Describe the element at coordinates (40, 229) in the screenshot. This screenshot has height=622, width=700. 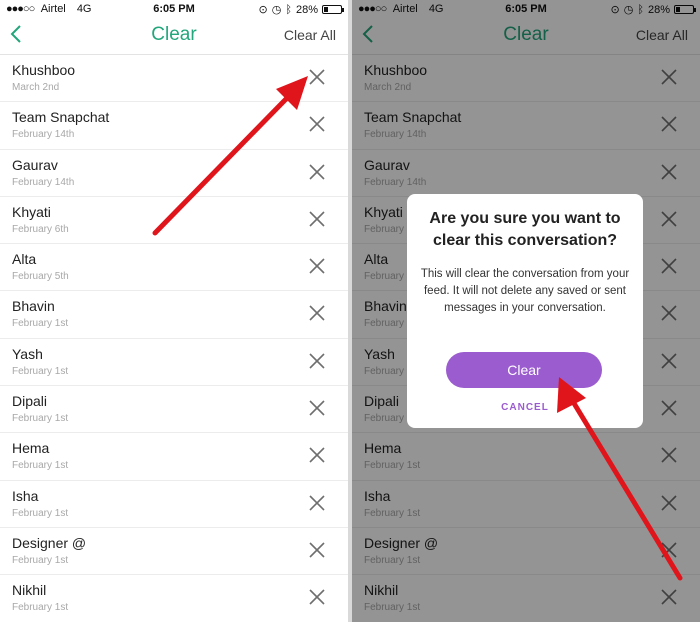
I see `conversation-date: February 6th` at that location.